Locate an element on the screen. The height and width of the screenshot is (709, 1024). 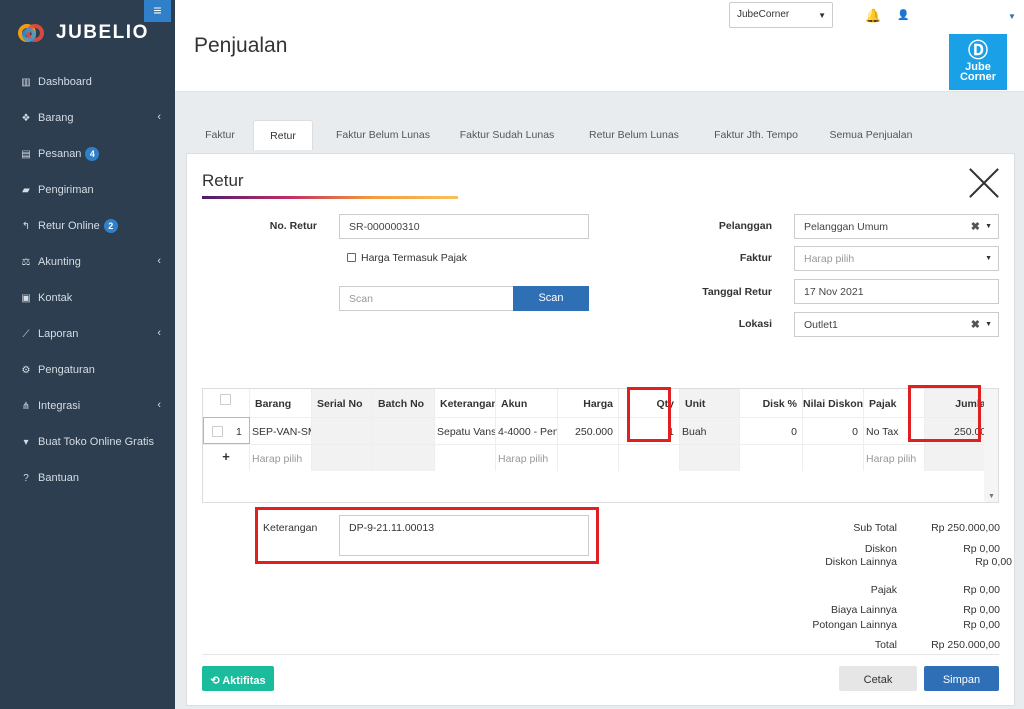
scan-button: Scan is located at coordinates (551, 298).